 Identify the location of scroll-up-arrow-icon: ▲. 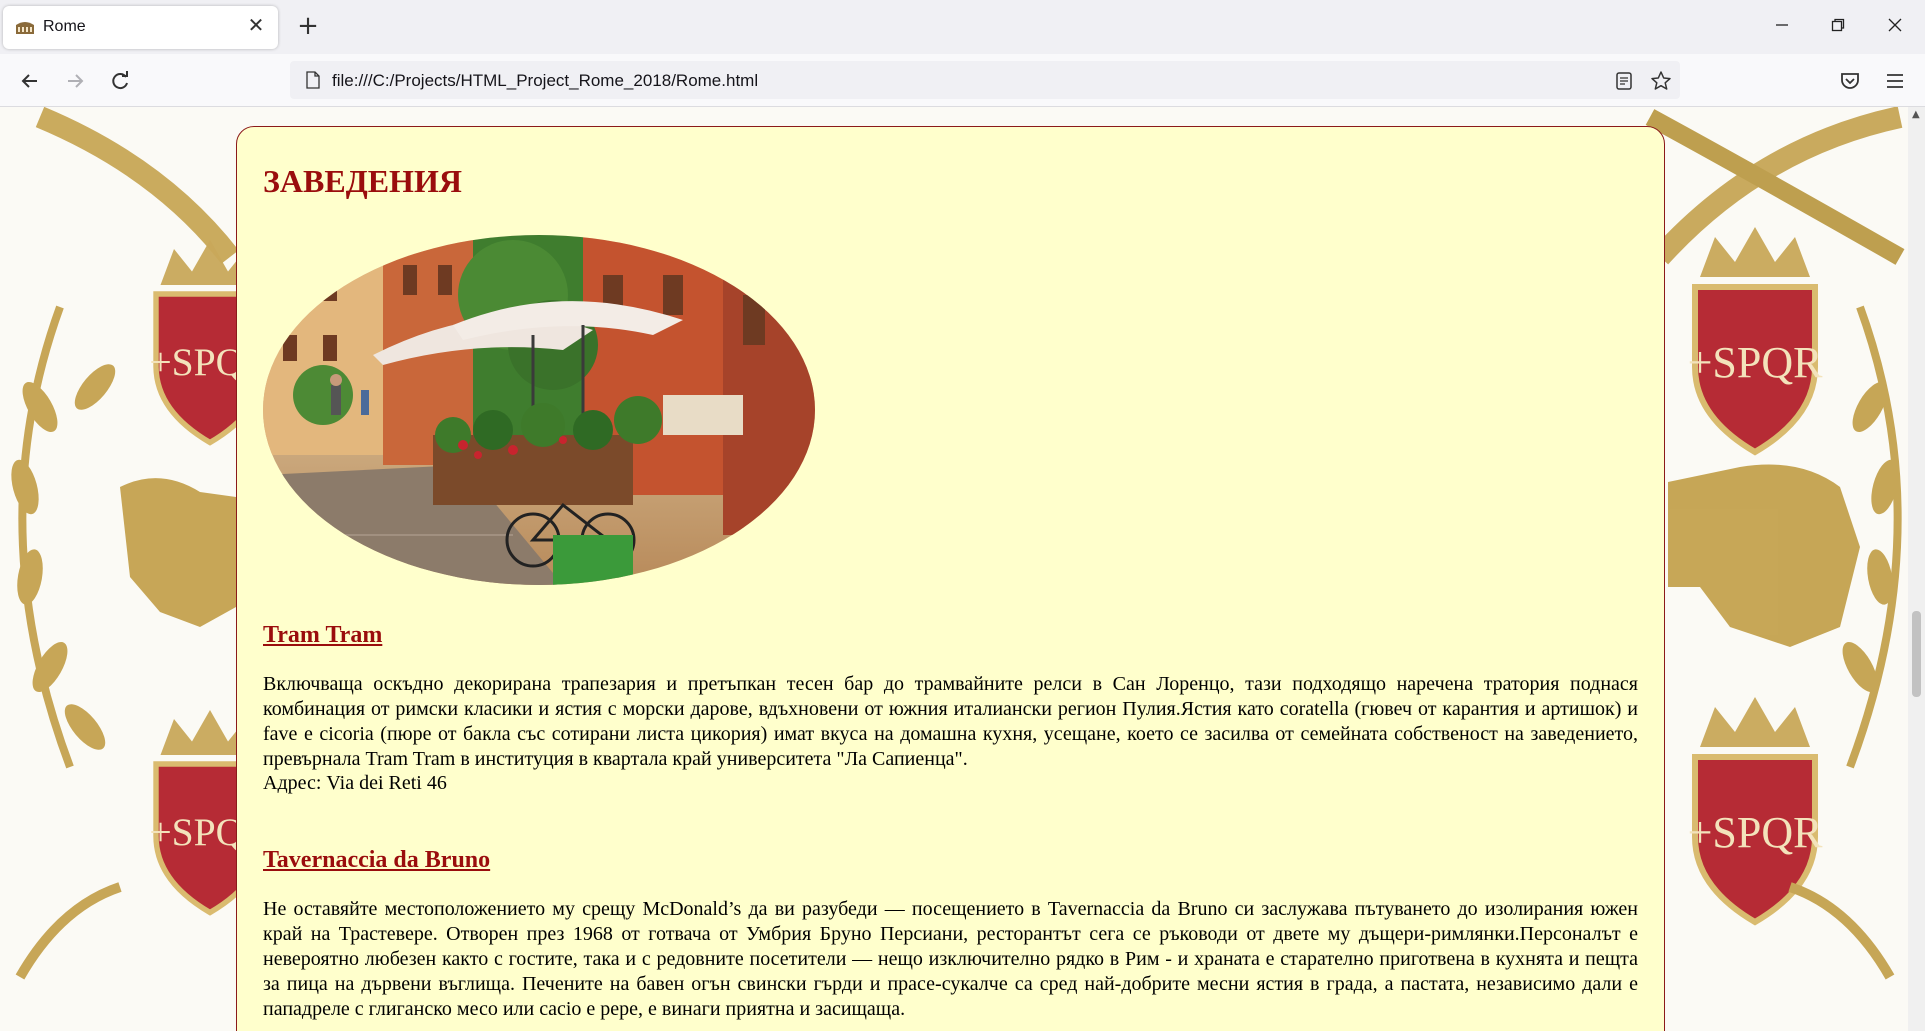
(1916, 114).